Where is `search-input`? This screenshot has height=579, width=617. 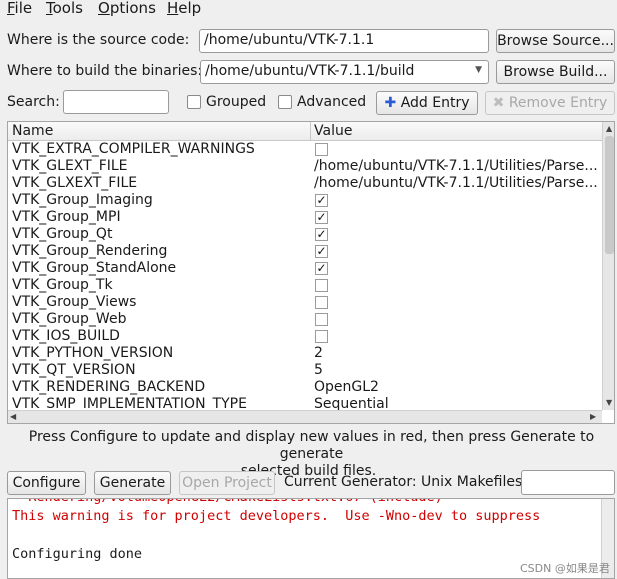
search-input is located at coordinates (116, 102).